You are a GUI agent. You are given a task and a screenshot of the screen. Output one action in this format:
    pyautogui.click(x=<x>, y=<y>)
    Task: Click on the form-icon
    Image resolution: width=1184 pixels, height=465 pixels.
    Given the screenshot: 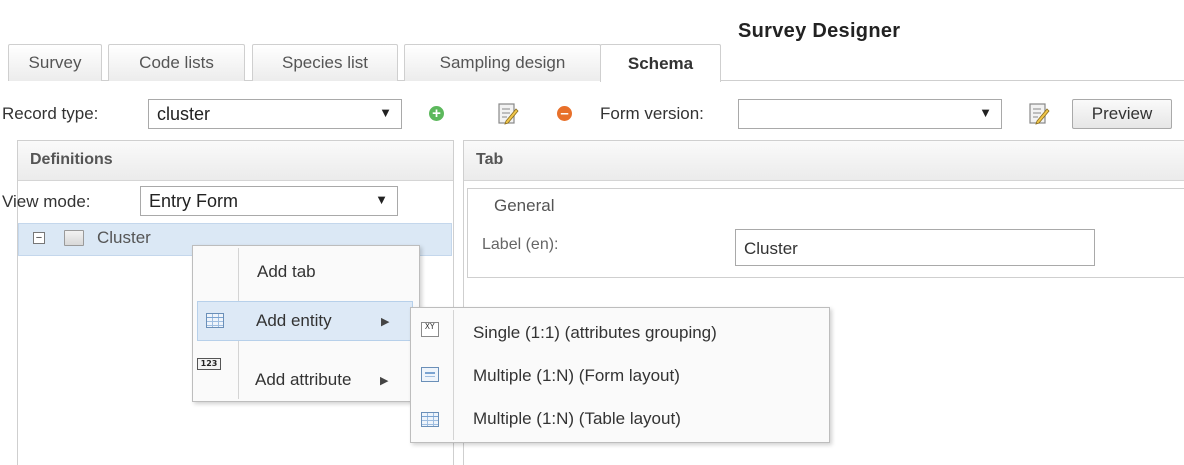 What is the action you would take?
    pyautogui.click(x=430, y=374)
    